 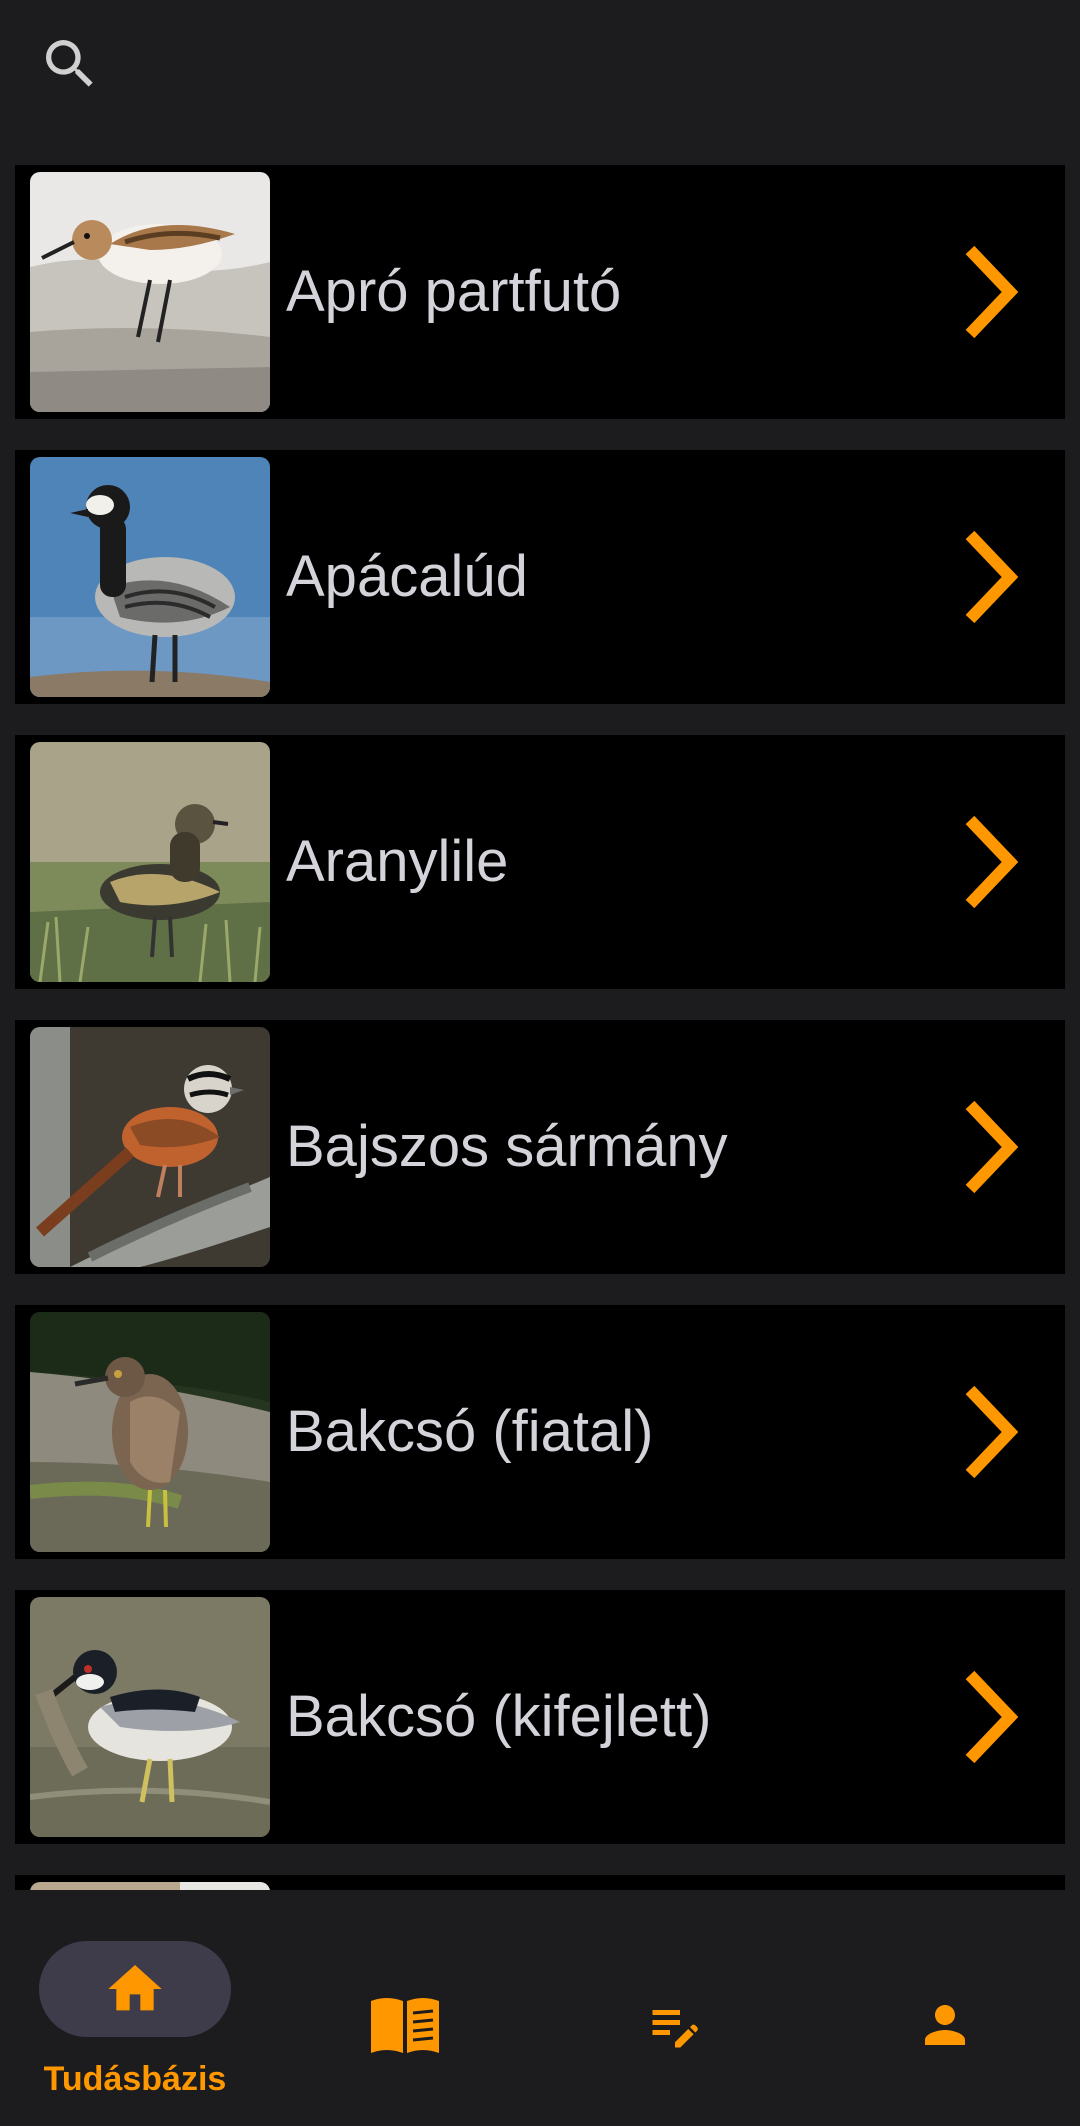 I want to click on list-item, so click(x=540, y=1882).